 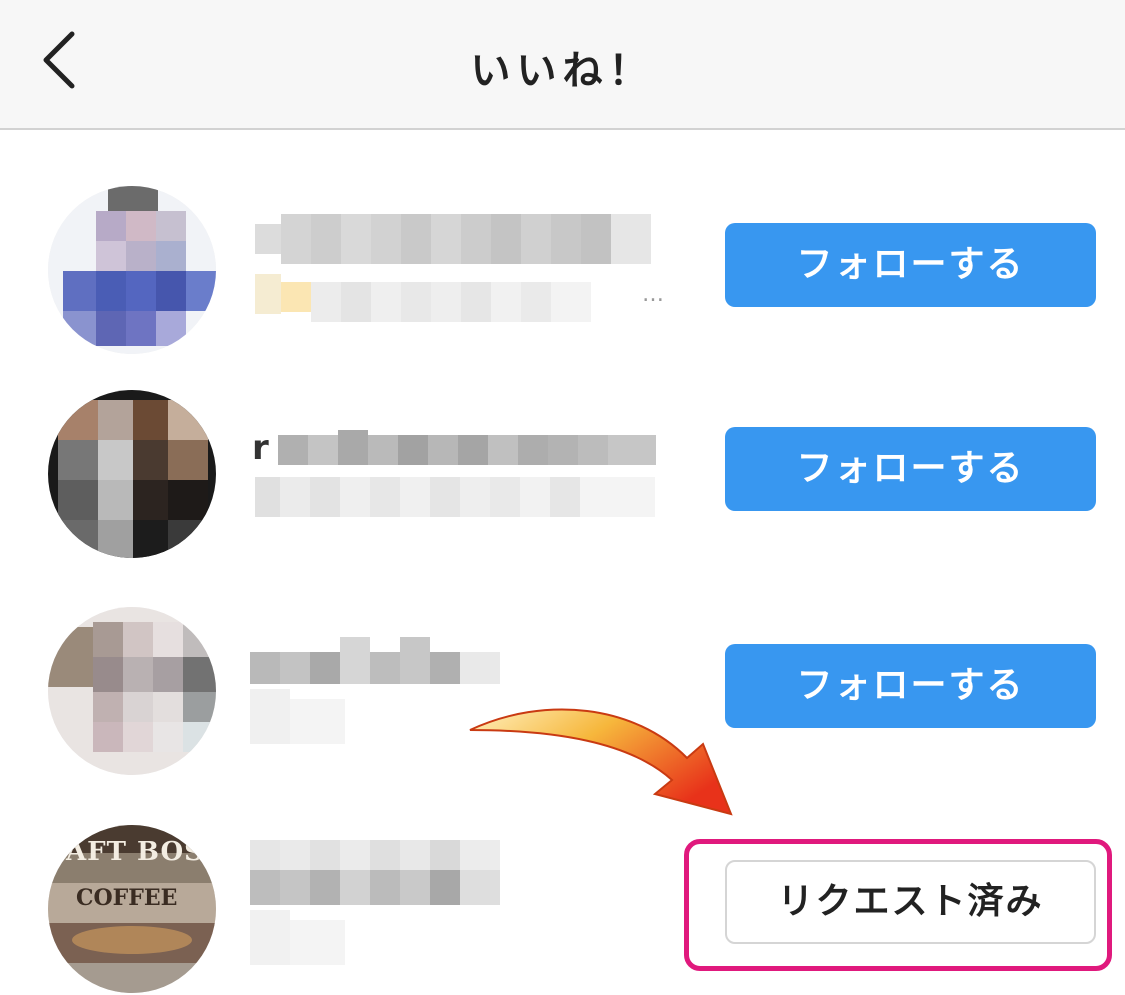 I want to click on annotation-arrow-icon, so click(x=610, y=762).